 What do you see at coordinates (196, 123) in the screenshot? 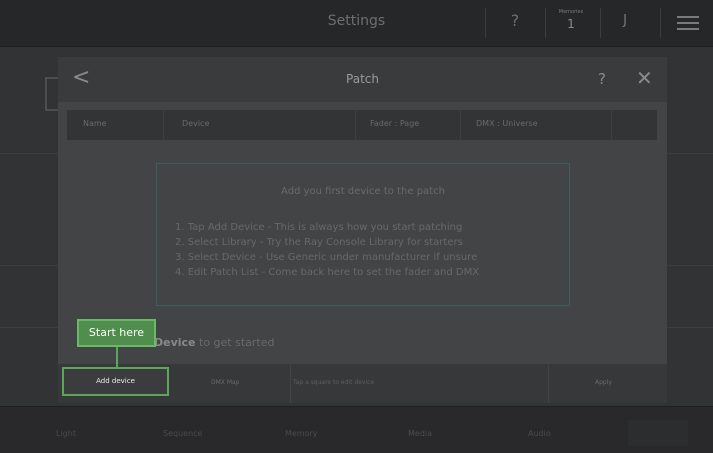
I see `column-header-device: Device` at bounding box center [196, 123].